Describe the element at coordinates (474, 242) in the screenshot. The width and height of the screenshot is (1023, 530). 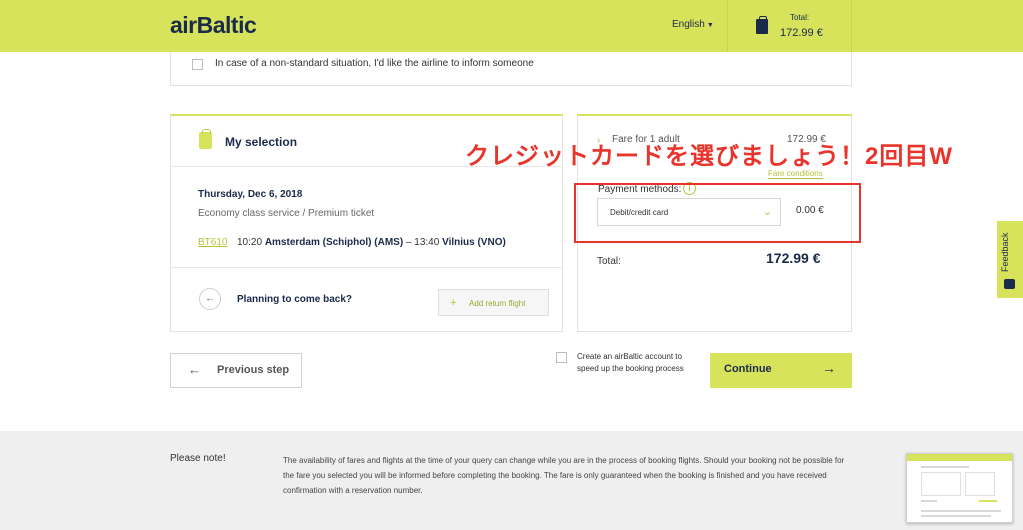
I see `arrival-airport: Vilnius (VNO)` at that location.